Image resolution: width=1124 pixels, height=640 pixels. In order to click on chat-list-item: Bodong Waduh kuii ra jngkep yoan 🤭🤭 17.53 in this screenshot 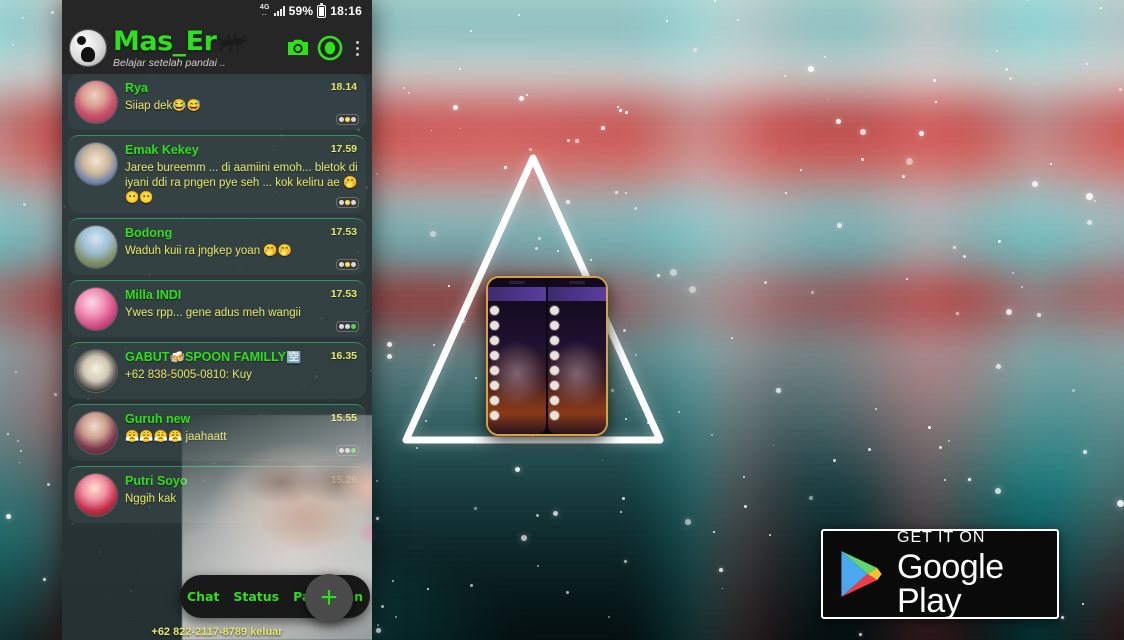, I will do `click(217, 247)`.